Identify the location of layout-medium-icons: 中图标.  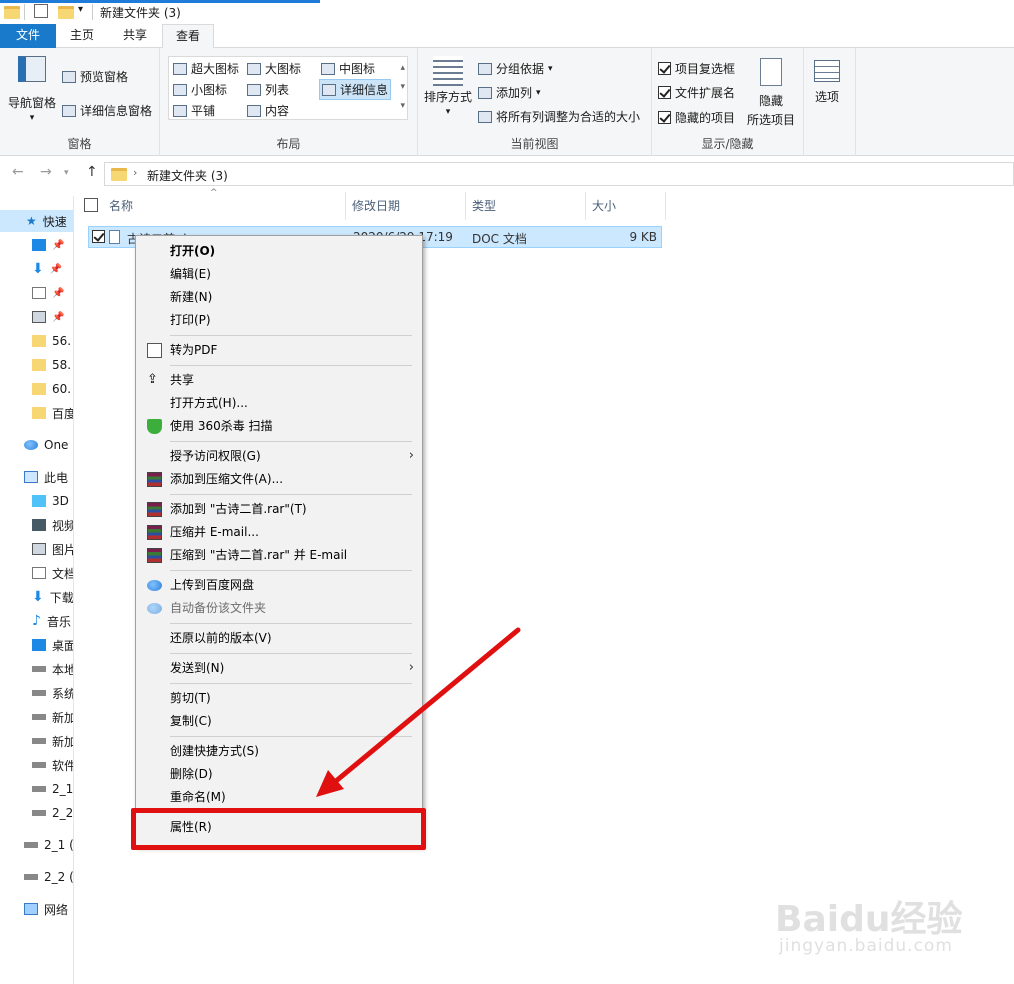
(348, 68).